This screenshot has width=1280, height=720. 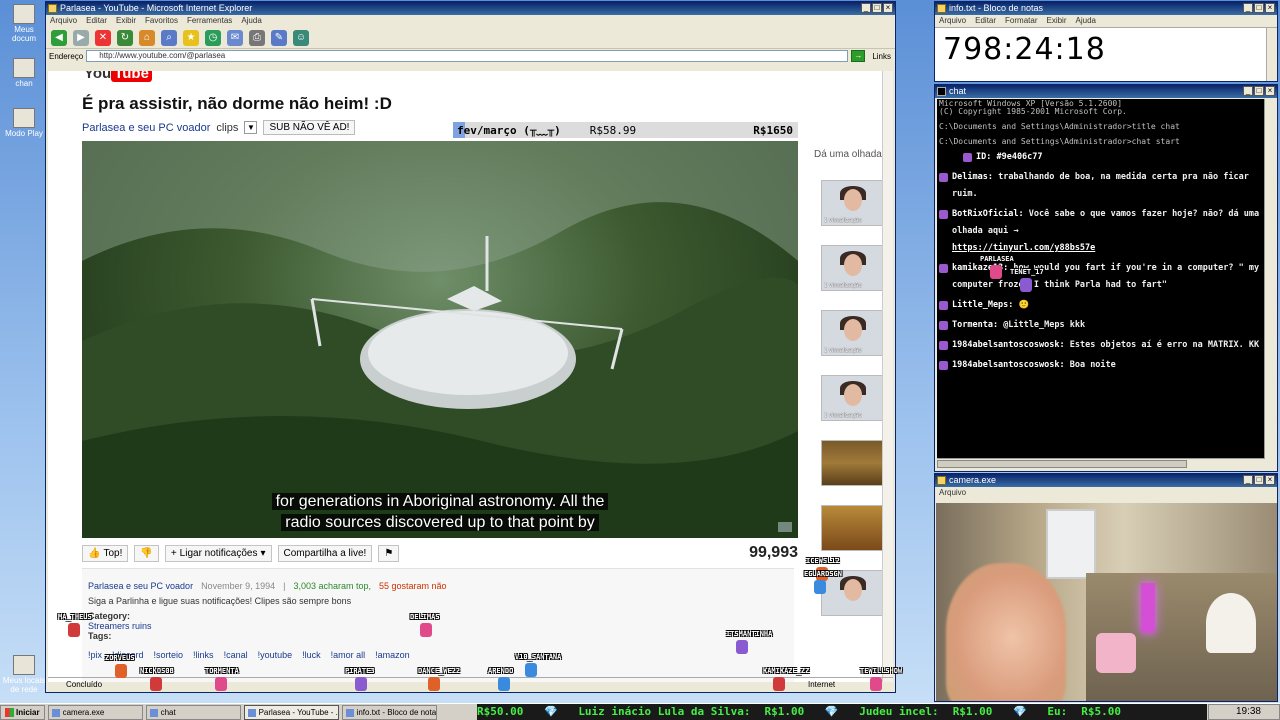 I want to click on menu-item: Ferramentas, so click(x=209, y=21).